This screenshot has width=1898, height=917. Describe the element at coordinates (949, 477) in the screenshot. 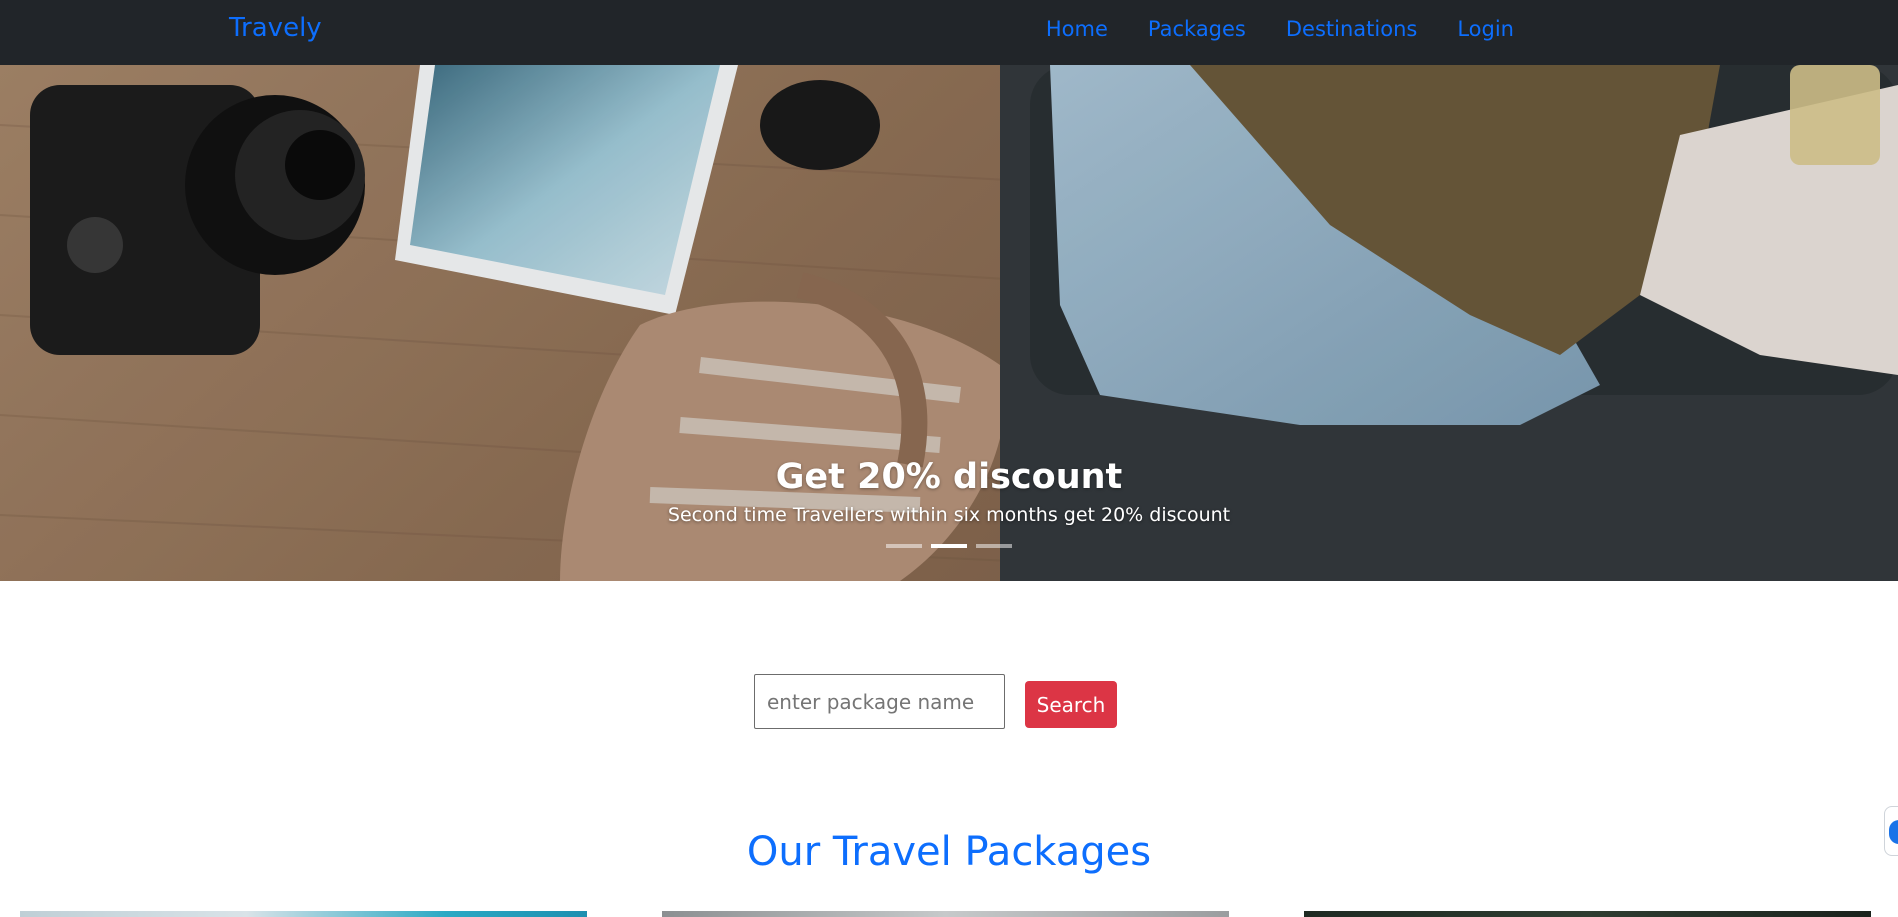

I see `carousel-caption-title: Get 20% discount` at that location.